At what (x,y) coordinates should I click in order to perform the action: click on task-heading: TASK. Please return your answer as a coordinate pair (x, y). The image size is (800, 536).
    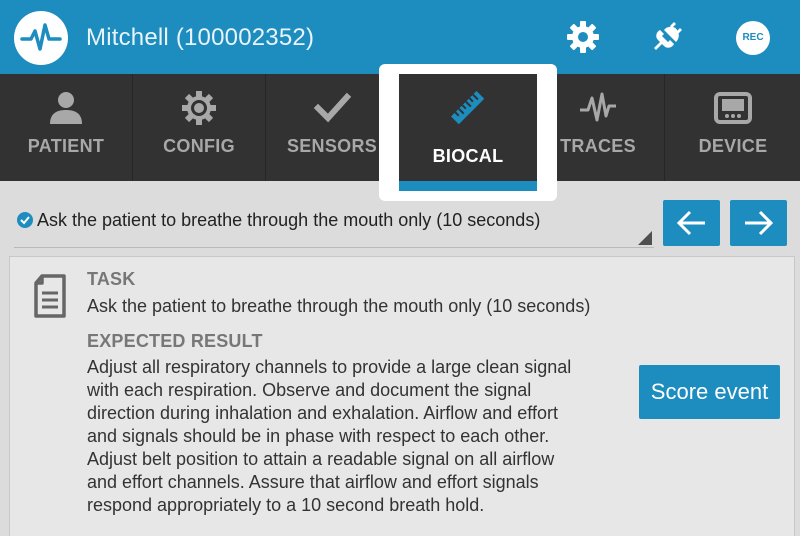
    Looking at the image, I should click on (111, 279).